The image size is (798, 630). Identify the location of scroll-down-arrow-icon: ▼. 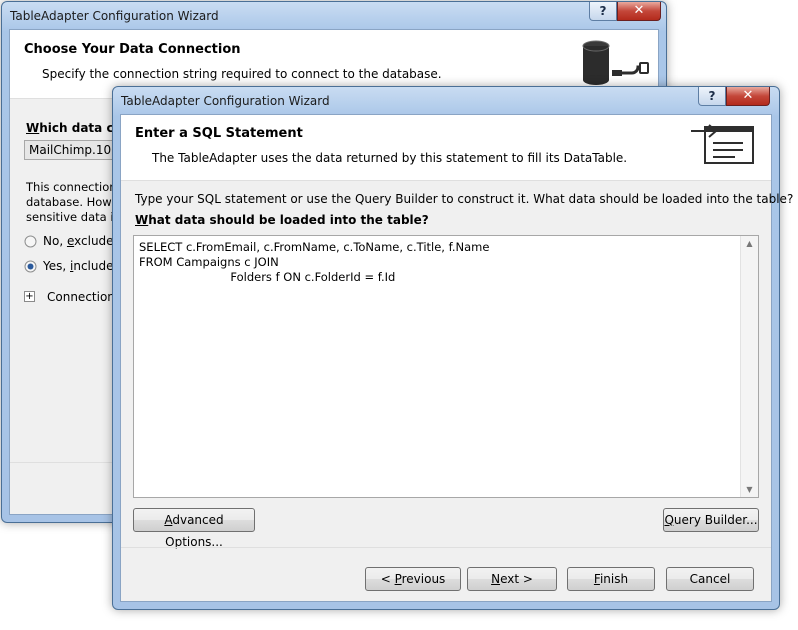
(749, 489).